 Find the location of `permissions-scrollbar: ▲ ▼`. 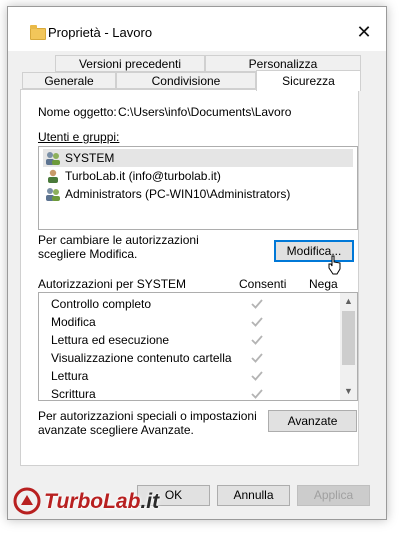

permissions-scrollbar: ▲ ▼ is located at coordinates (348, 346).